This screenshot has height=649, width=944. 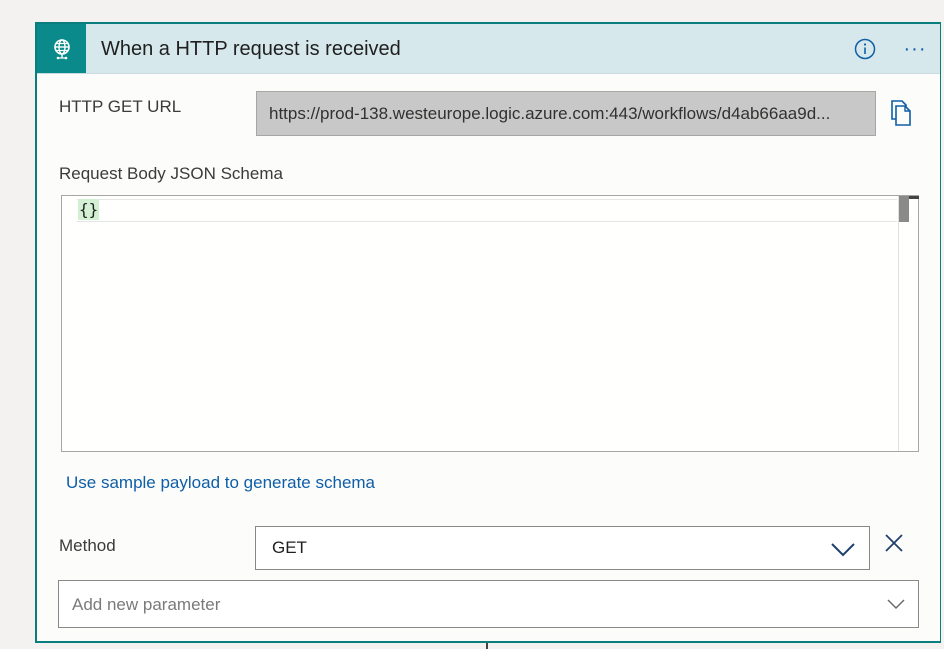 What do you see at coordinates (220, 483) in the screenshot?
I see `use-sample-payload-link: Use sample payload to generate schema` at bounding box center [220, 483].